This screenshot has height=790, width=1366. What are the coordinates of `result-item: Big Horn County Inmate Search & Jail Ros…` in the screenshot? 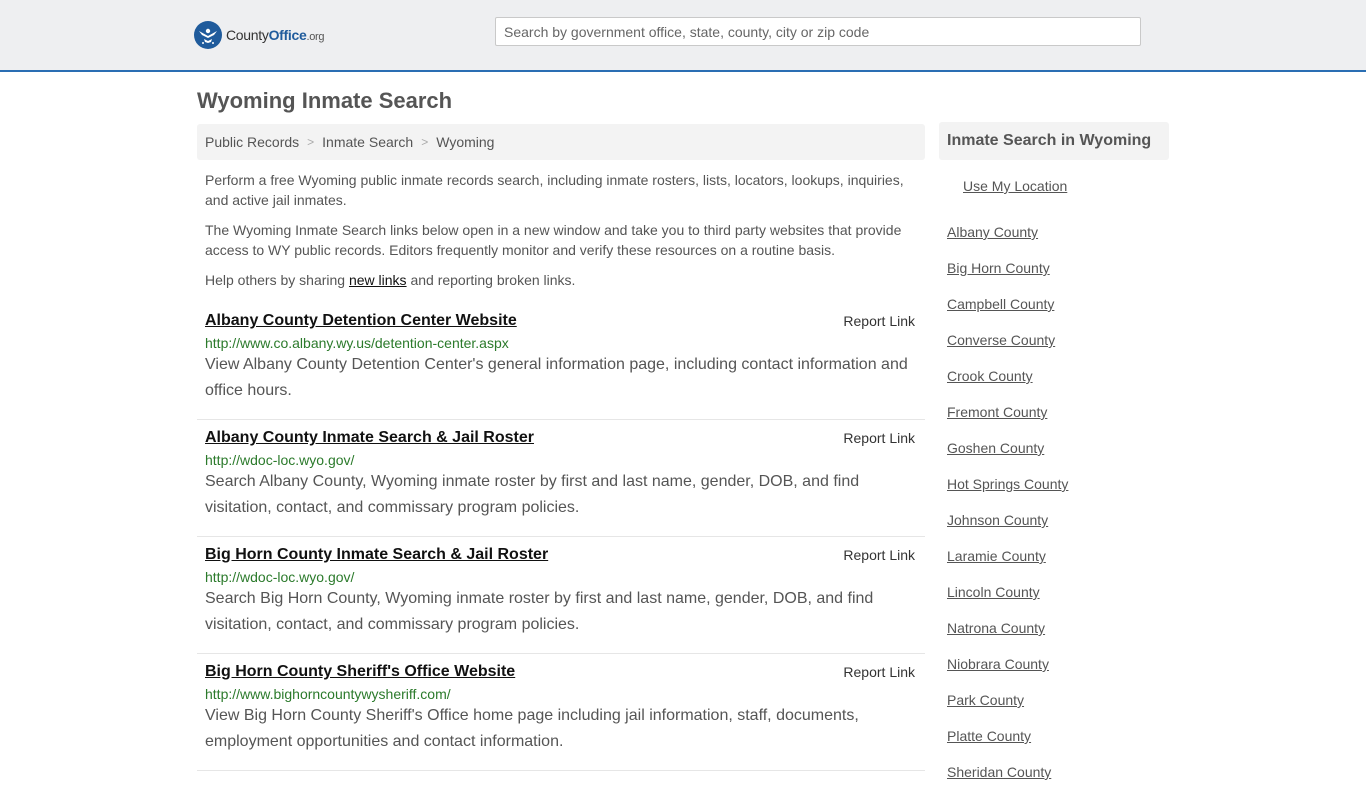 It's located at (561, 595).